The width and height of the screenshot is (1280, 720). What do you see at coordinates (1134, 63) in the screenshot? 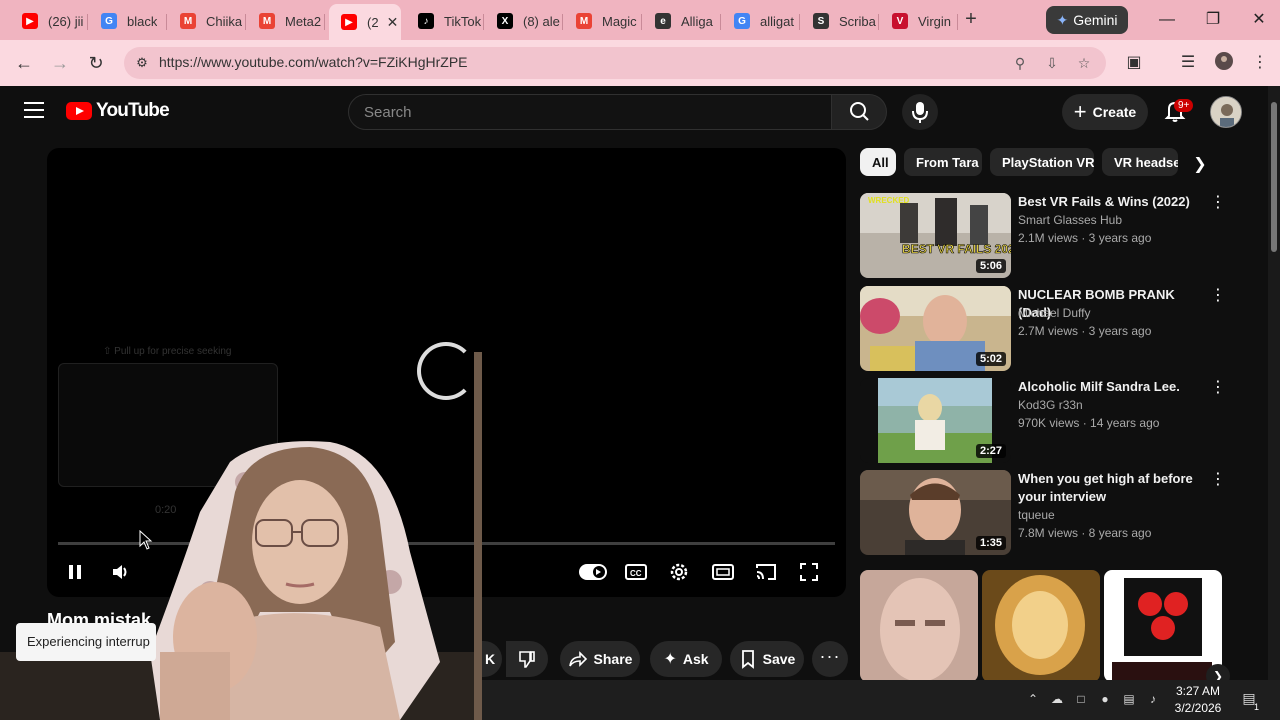
I see `extensions-icon: ▣` at bounding box center [1134, 63].